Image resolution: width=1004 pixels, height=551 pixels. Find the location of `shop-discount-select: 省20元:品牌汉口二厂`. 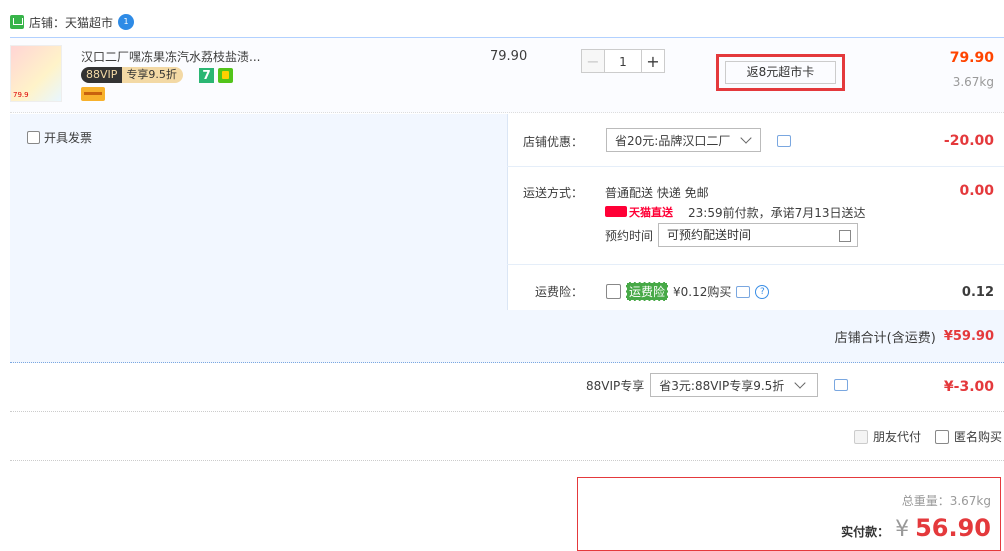

shop-discount-select: 省20元:品牌汉口二厂 is located at coordinates (683, 140).